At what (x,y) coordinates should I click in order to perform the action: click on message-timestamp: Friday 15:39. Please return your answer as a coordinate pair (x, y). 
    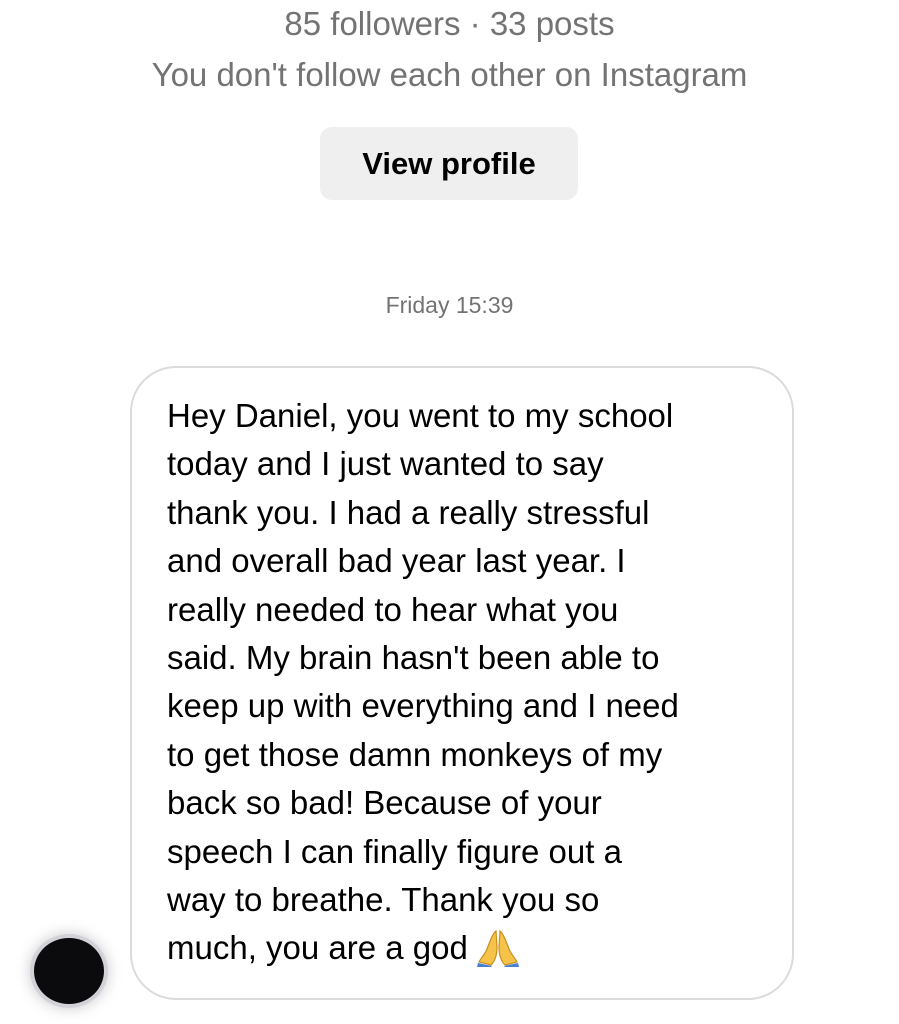
    Looking at the image, I should click on (449, 305).